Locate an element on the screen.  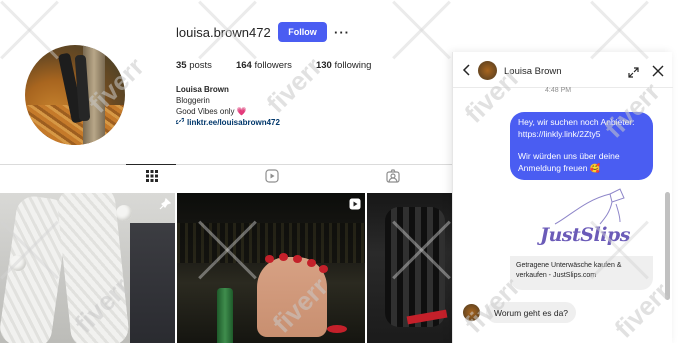
following-count: 130 is located at coordinates (323, 65).